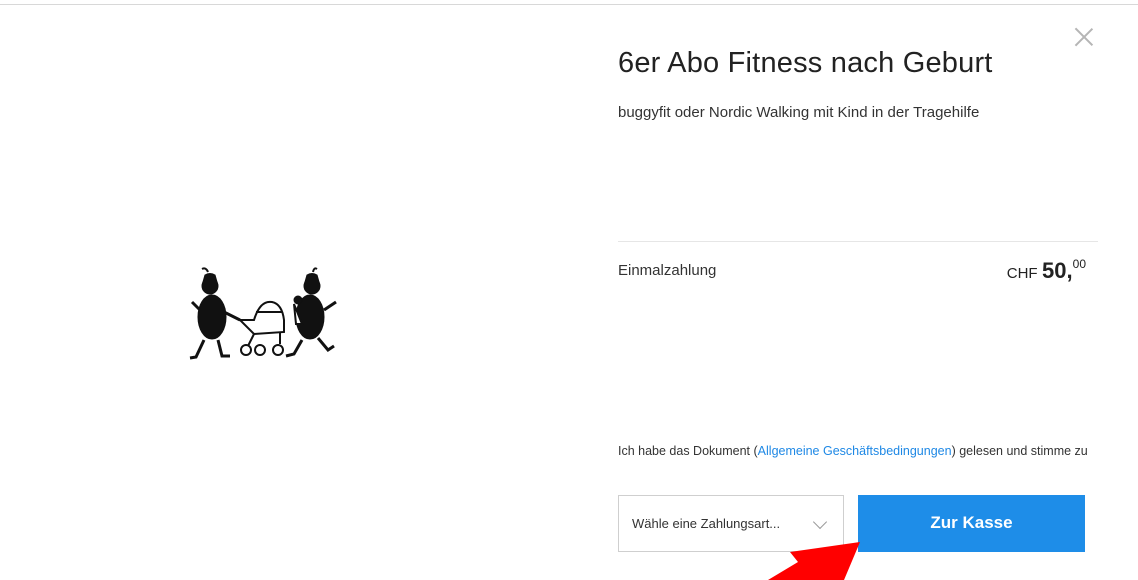 The height and width of the screenshot is (580, 1138). Describe the element at coordinates (688, 451) in the screenshot. I see `terms-prefix: Ich habe das Dokument (` at that location.